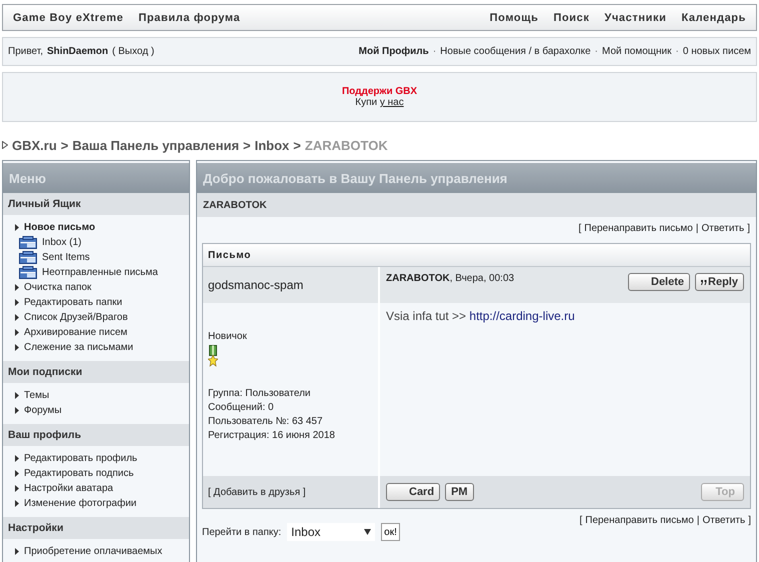 The height and width of the screenshot is (562, 759). Describe the element at coordinates (37, 395) in the screenshot. I see `menu-link: Темы` at that location.